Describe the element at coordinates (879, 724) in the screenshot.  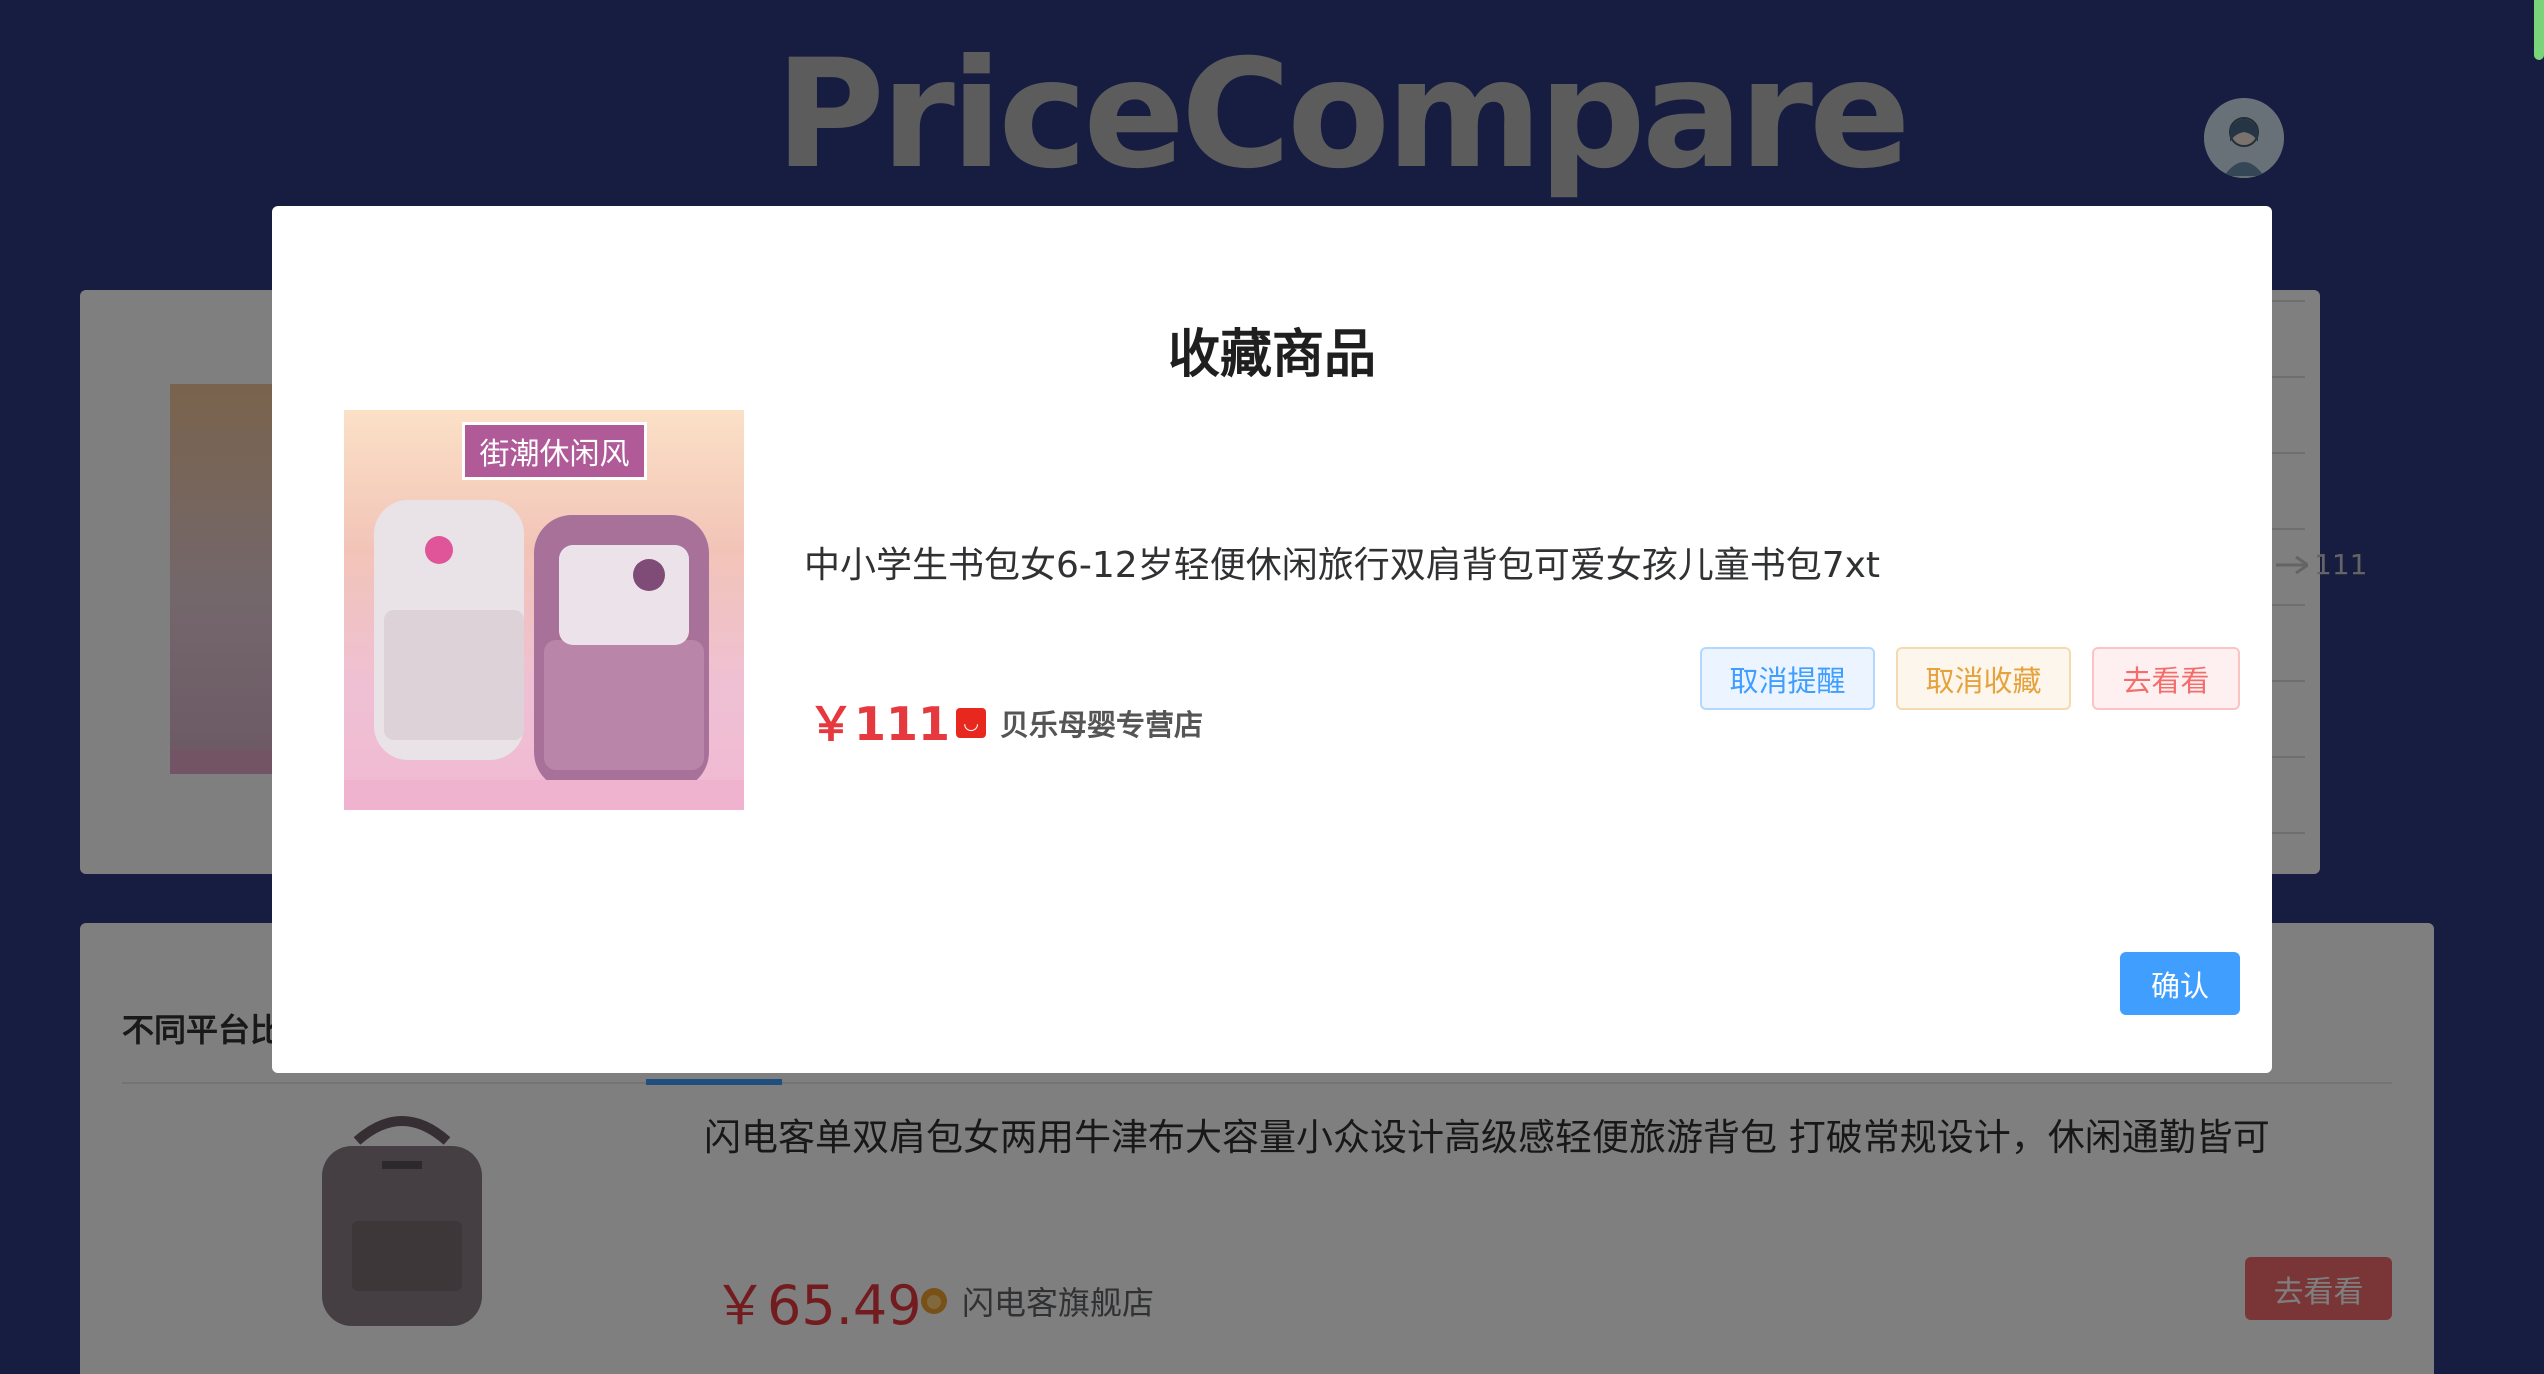
I see `product-price: ￥111` at that location.